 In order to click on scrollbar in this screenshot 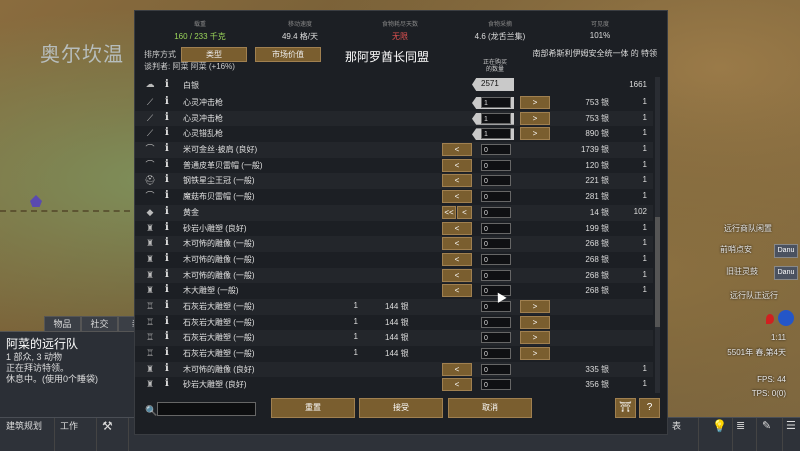, I will do `click(657, 235)`.